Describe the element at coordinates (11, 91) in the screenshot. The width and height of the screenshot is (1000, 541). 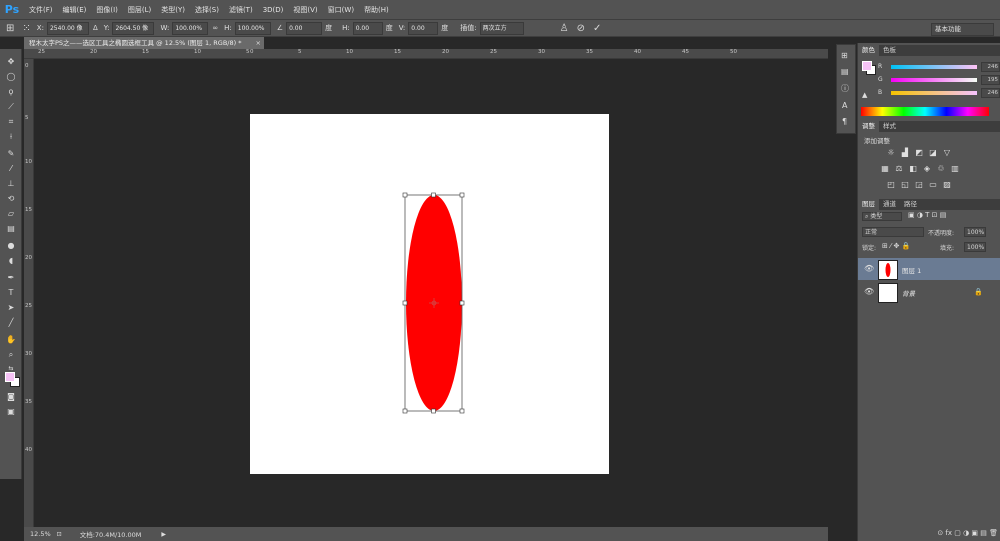
I see `lasso-icon: ϙ` at that location.